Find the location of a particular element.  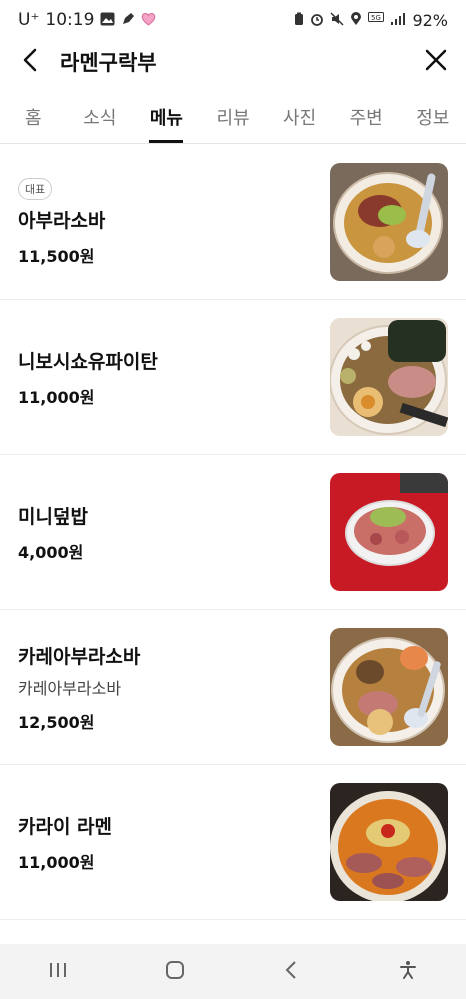

tab-home: 홈 is located at coordinates (33, 118).